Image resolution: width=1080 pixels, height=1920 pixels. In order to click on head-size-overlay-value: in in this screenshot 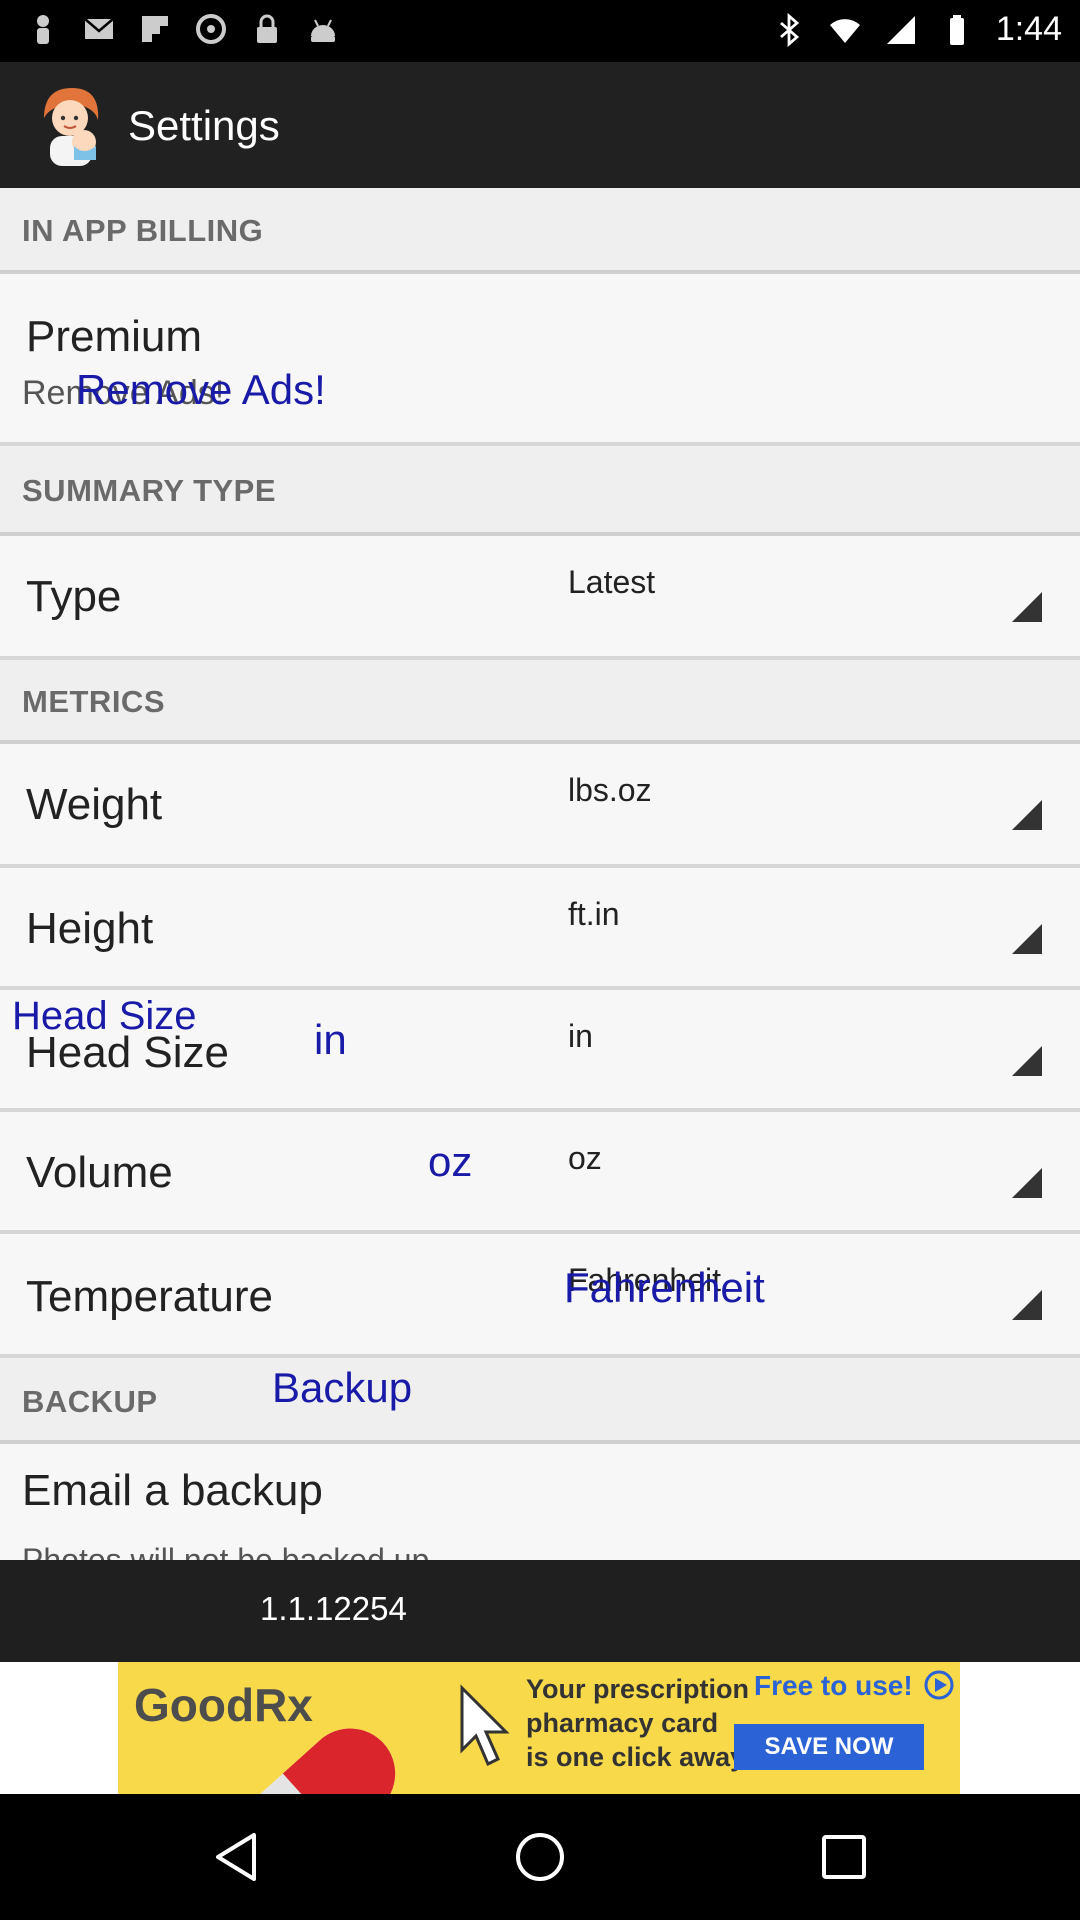, I will do `click(330, 1039)`.